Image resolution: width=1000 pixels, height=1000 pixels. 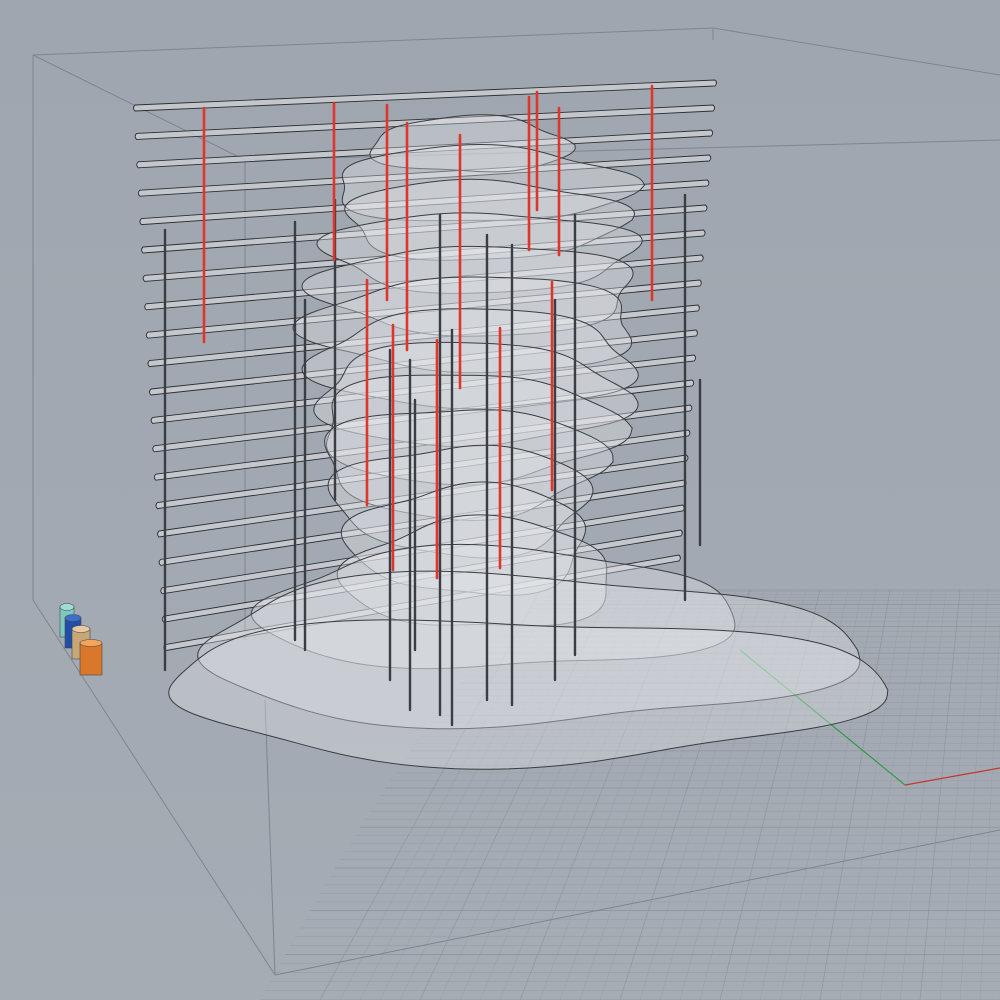 I want to click on layer-icons, so click(x=81, y=639).